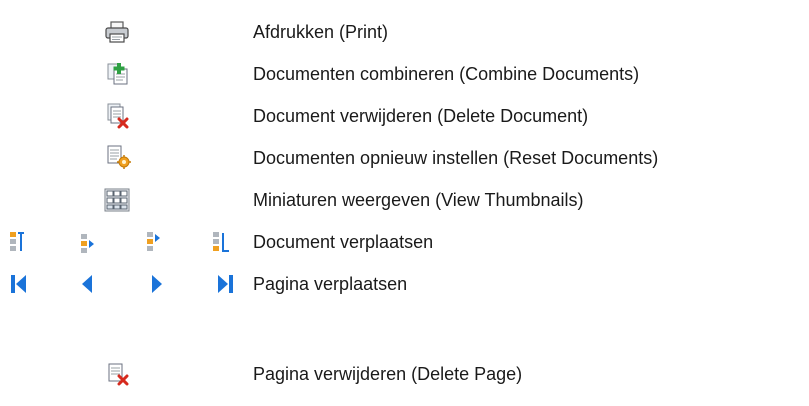 This screenshot has height=406, width=809. Describe the element at coordinates (119, 158) in the screenshot. I see `reset-documents-icon` at that location.